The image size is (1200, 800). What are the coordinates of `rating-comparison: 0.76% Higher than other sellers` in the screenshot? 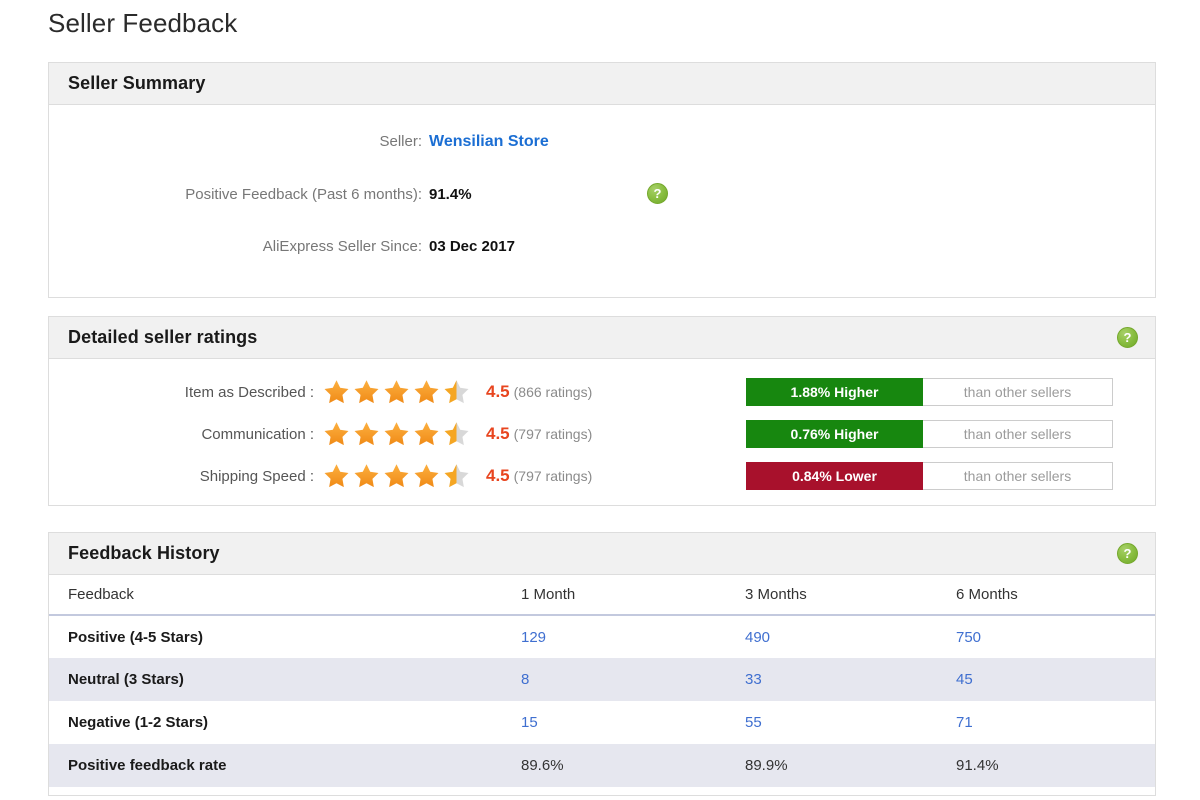 It's located at (929, 434).